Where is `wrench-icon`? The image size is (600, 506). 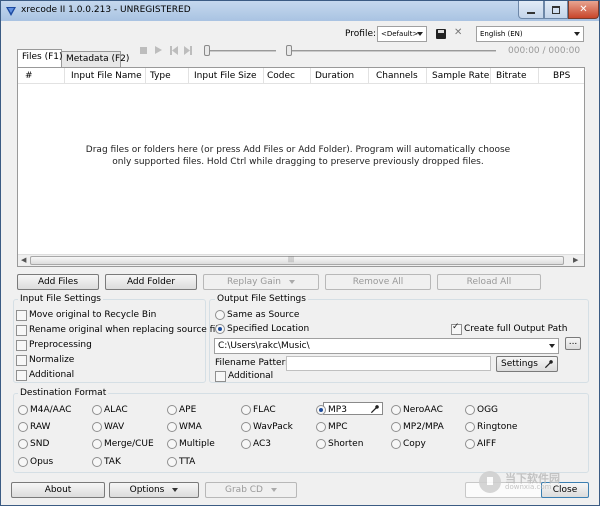 wrench-icon is located at coordinates (548, 364).